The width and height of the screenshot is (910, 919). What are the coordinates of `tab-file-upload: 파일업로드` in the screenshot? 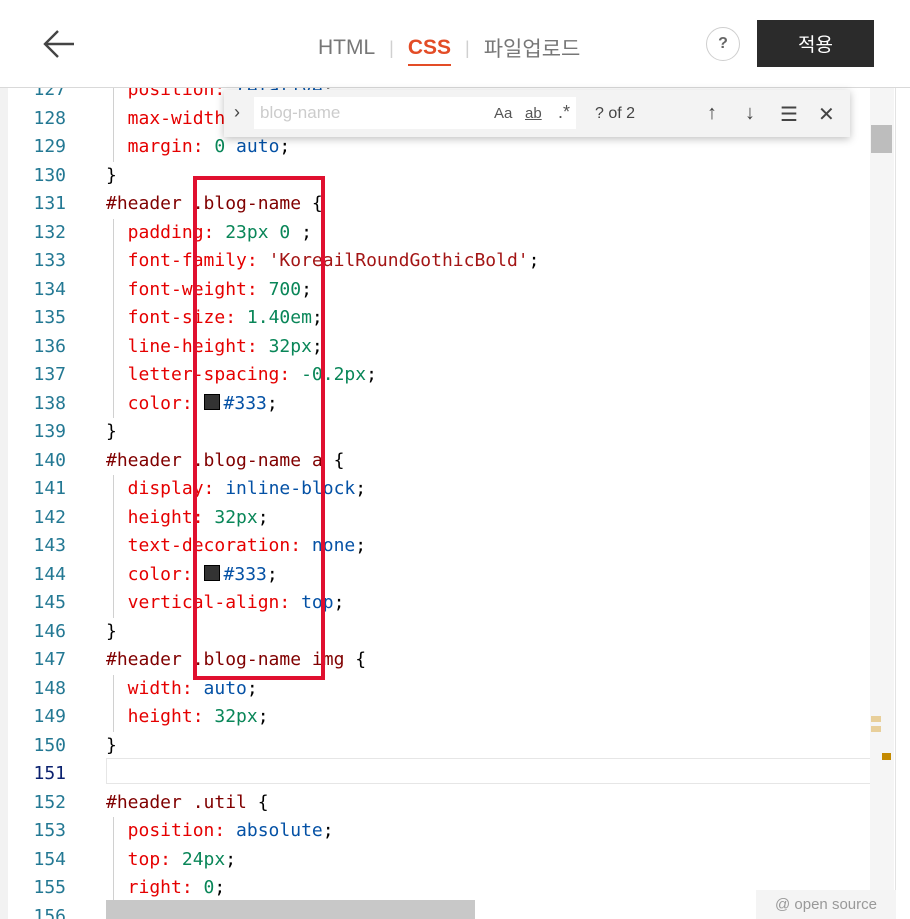 It's located at (532, 48).